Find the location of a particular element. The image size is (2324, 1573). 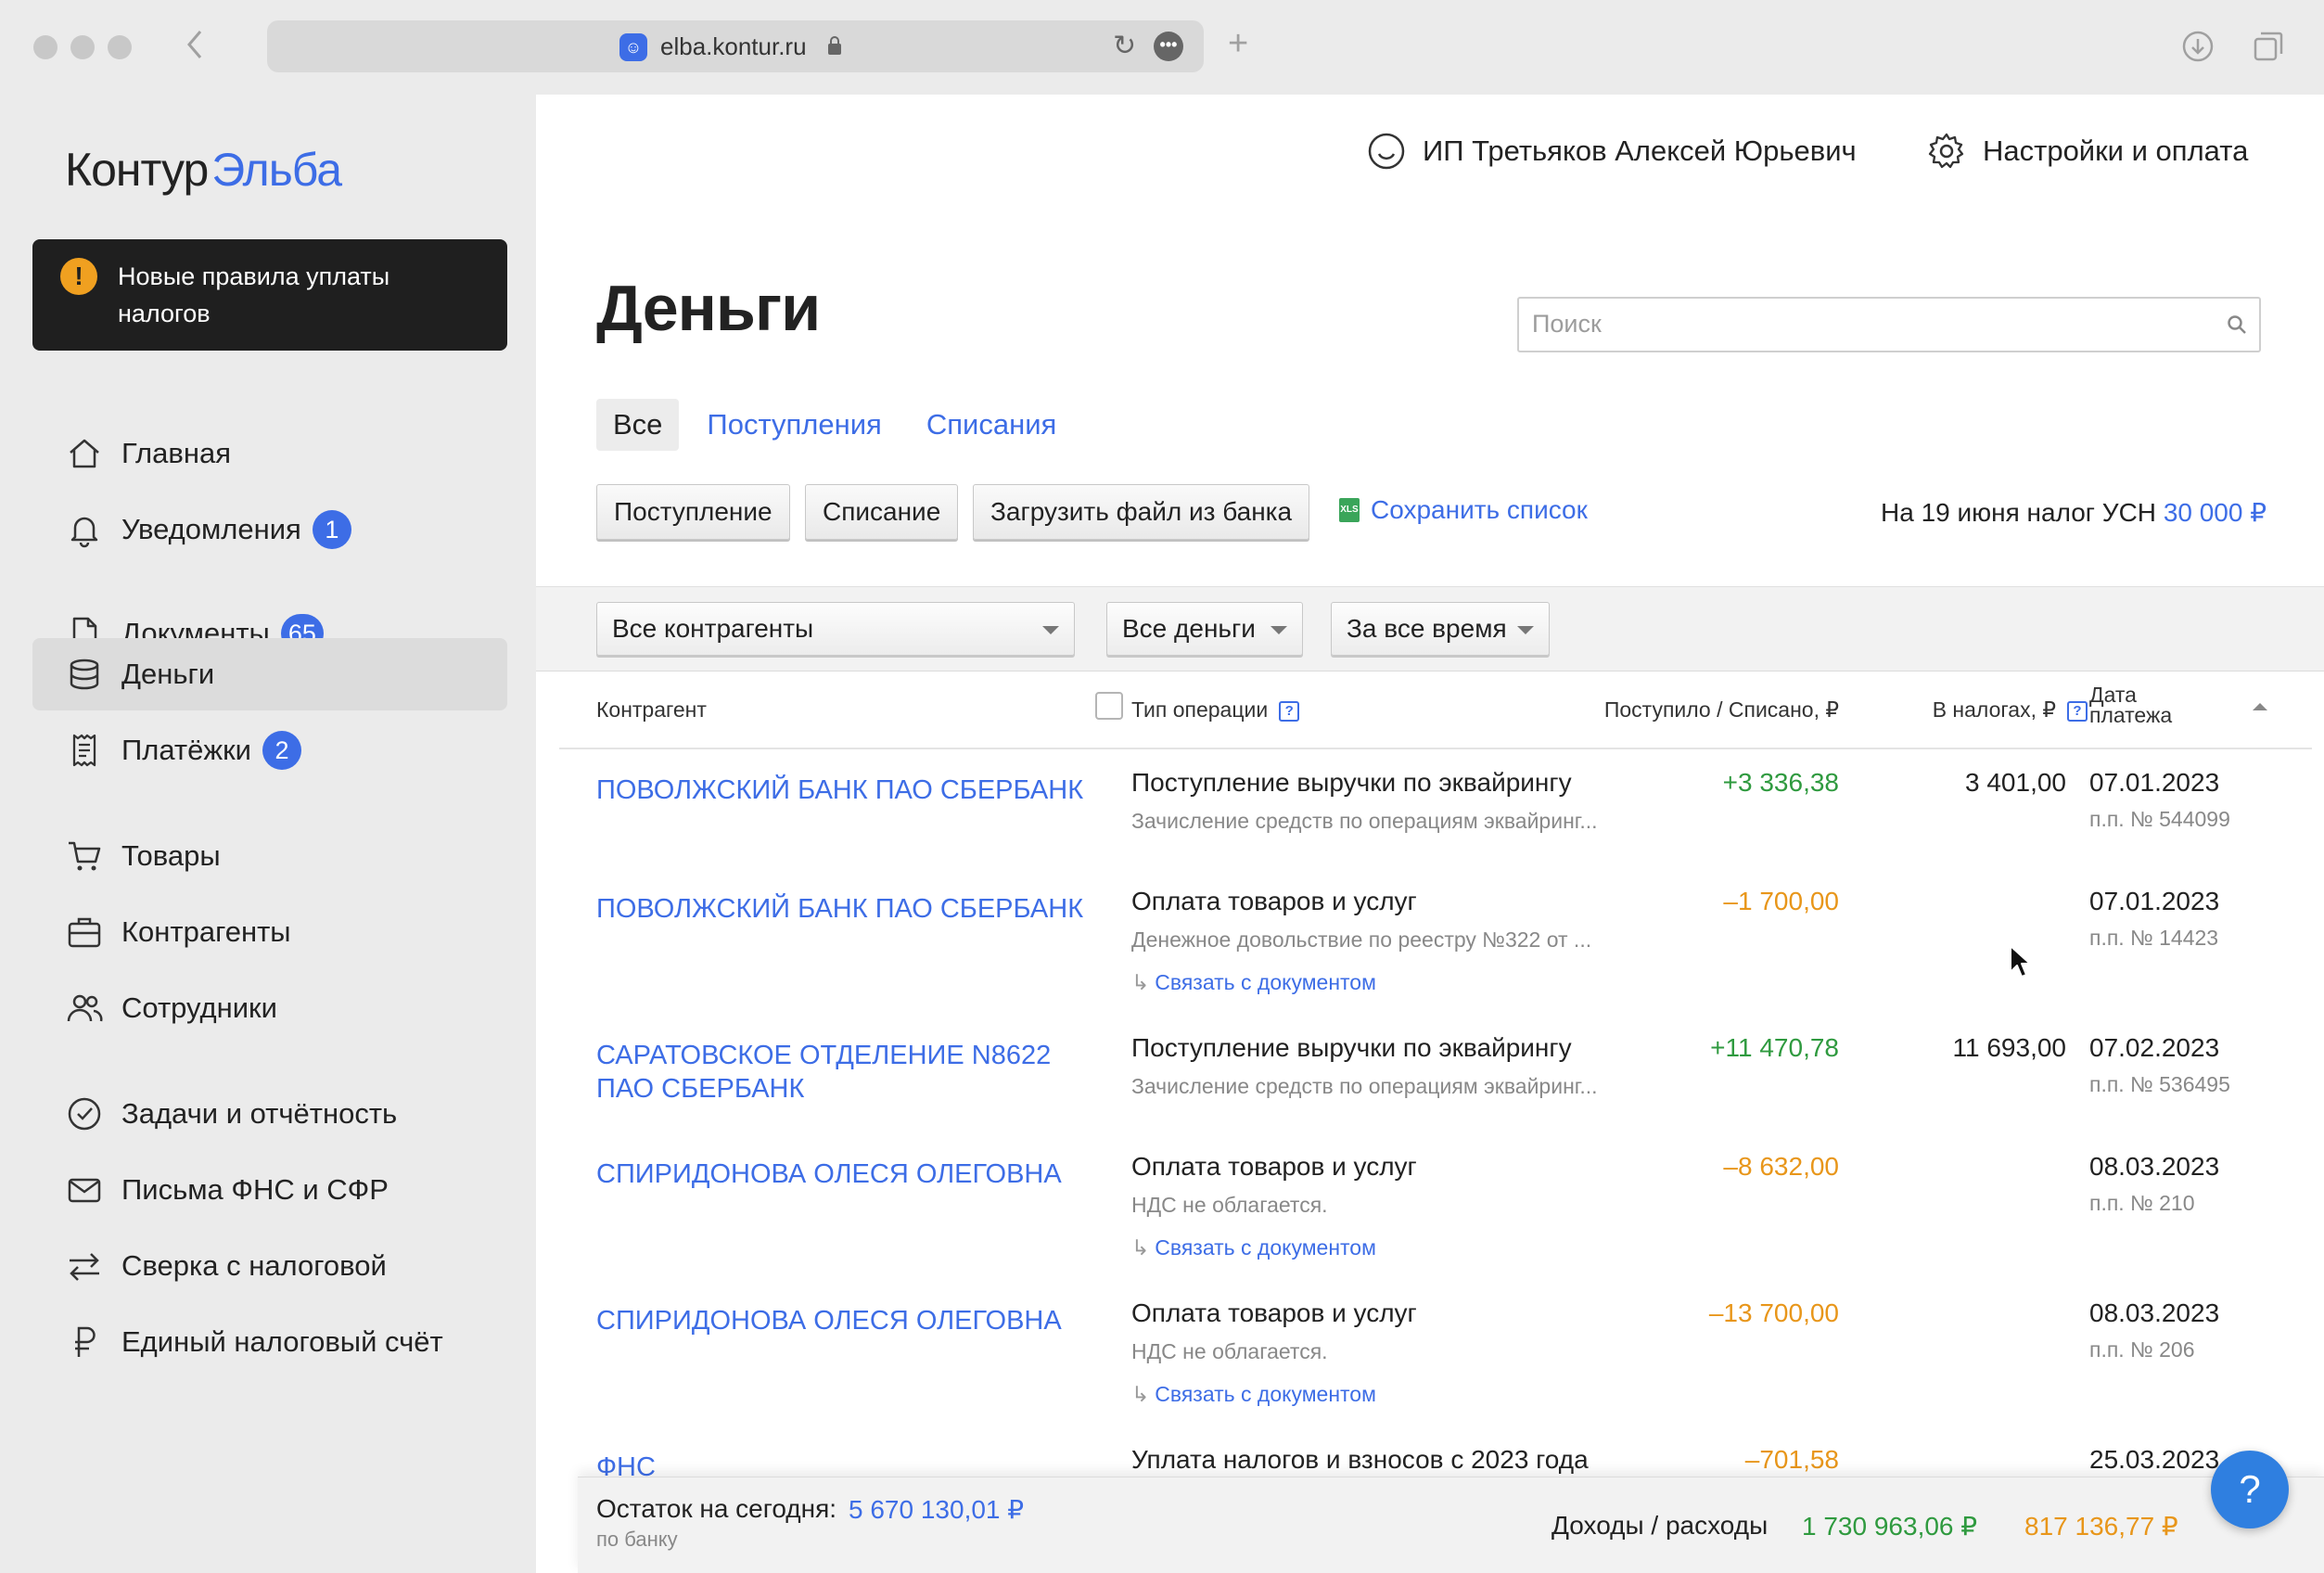

site-favicon-icon: ☺ is located at coordinates (633, 47).